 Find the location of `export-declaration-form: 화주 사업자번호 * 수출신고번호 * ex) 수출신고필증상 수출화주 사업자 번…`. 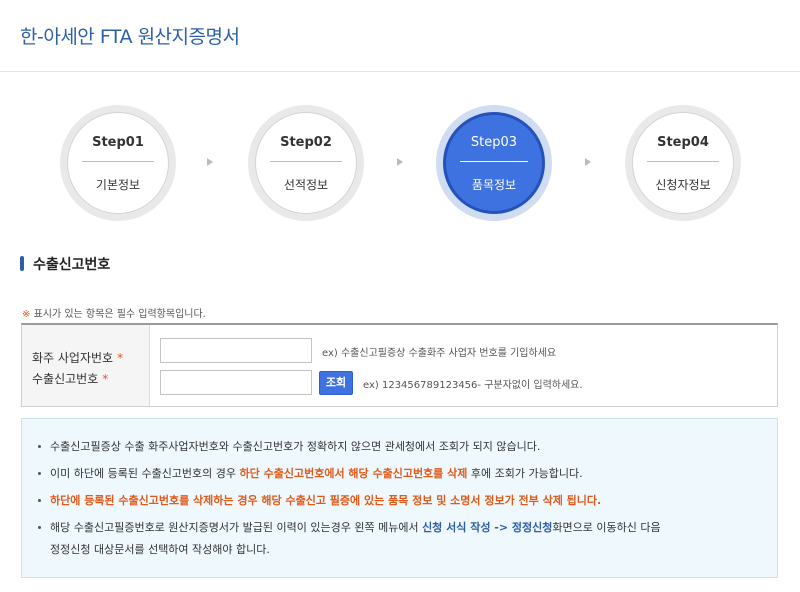

export-declaration-form: 화주 사업자번호 * 수출신고번호 * ex) 수출신고필증상 수출화주 사업자 번… is located at coordinates (399, 365).